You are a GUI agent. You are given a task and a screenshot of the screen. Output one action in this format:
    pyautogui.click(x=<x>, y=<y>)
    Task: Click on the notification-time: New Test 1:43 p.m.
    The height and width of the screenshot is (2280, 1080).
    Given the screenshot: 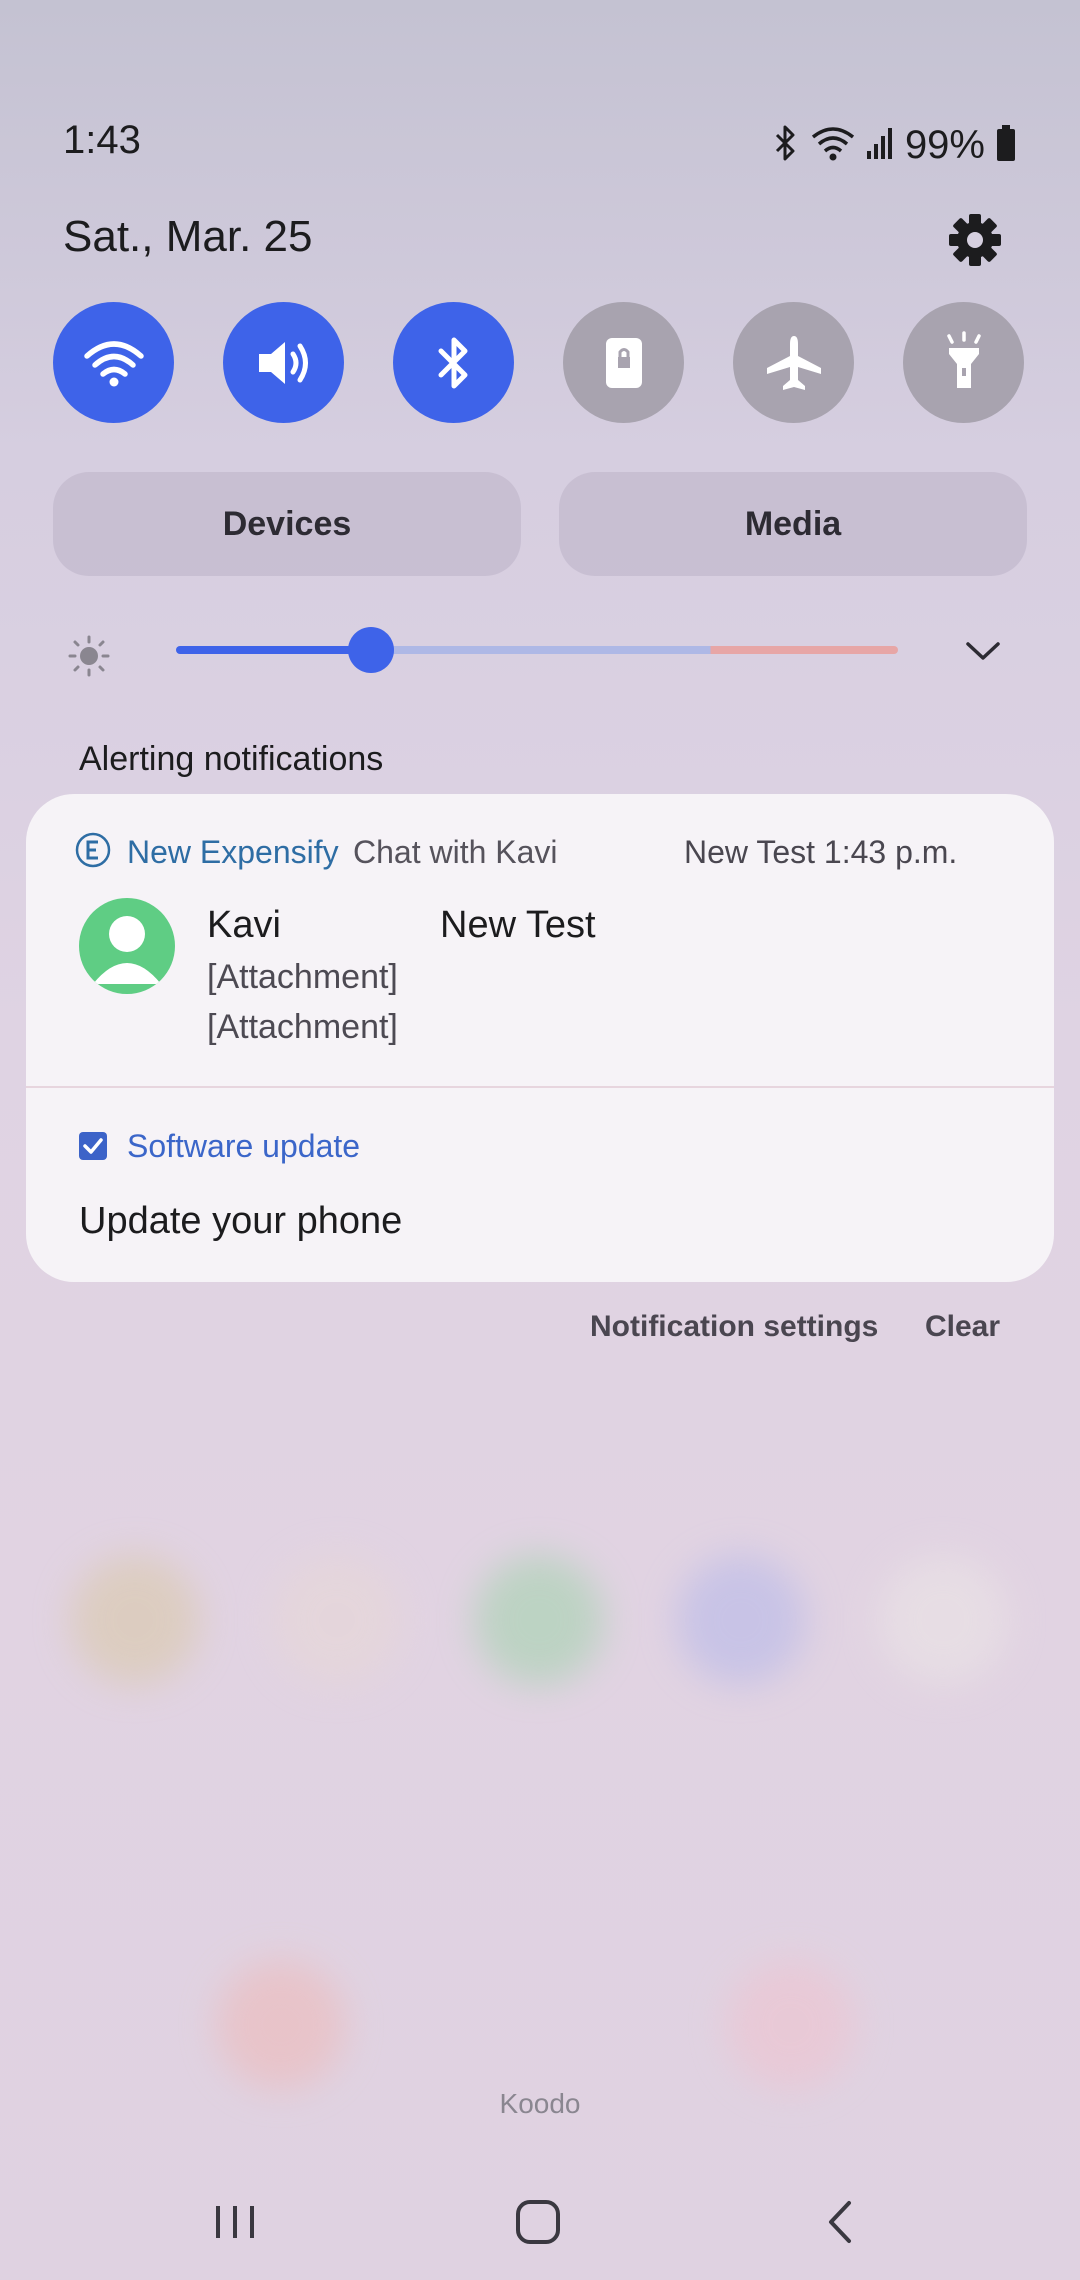 What is the action you would take?
    pyautogui.click(x=821, y=852)
    